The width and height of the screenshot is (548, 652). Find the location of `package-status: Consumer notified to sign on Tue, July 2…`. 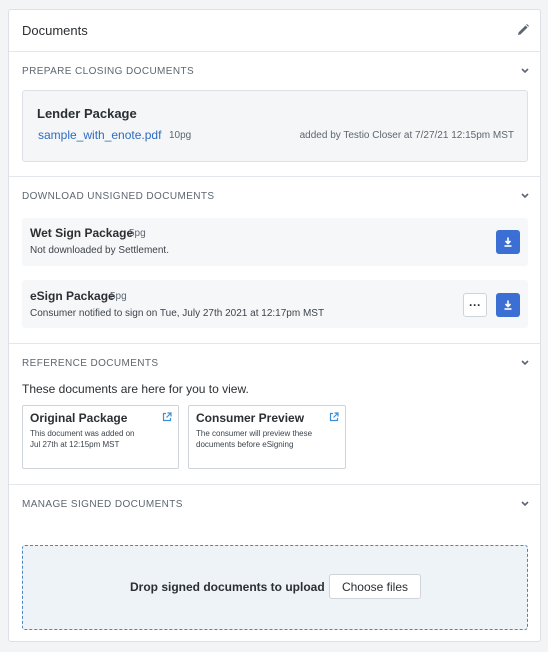

package-status: Consumer notified to sign on Tue, July 2… is located at coordinates (177, 313).